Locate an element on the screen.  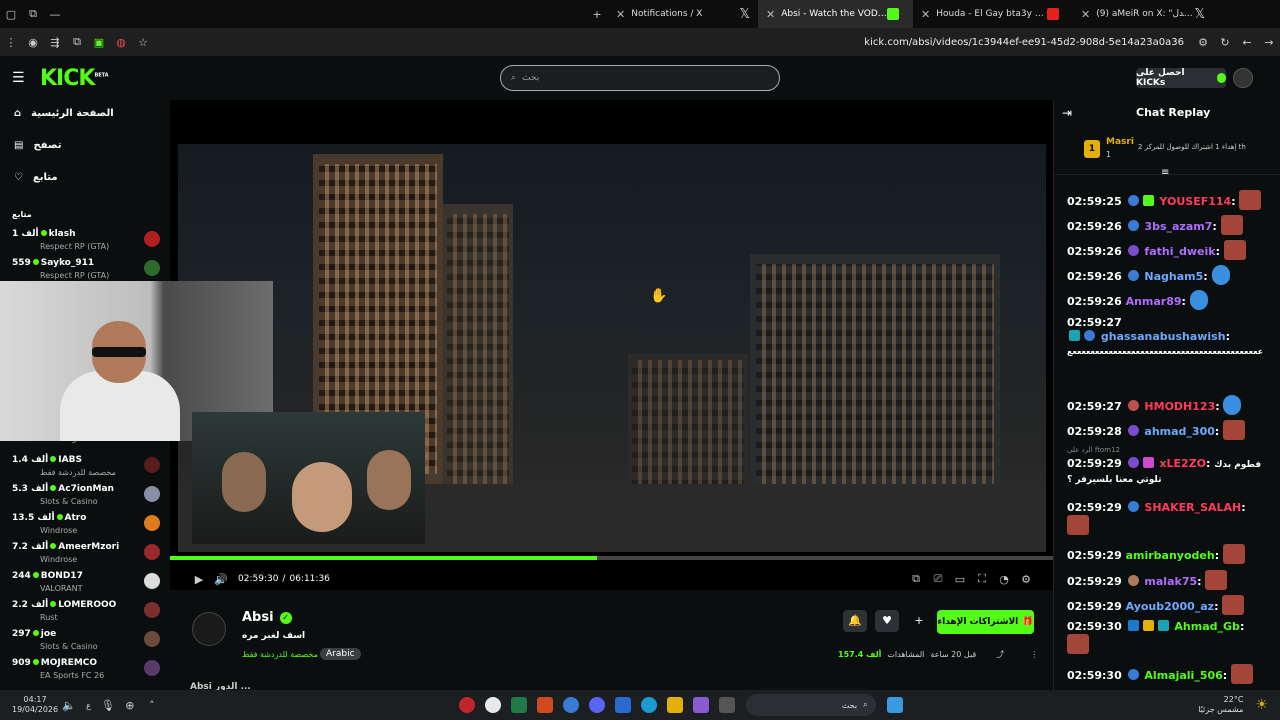
tray-arrow-icon: ˄ is located at coordinates (152, 705).